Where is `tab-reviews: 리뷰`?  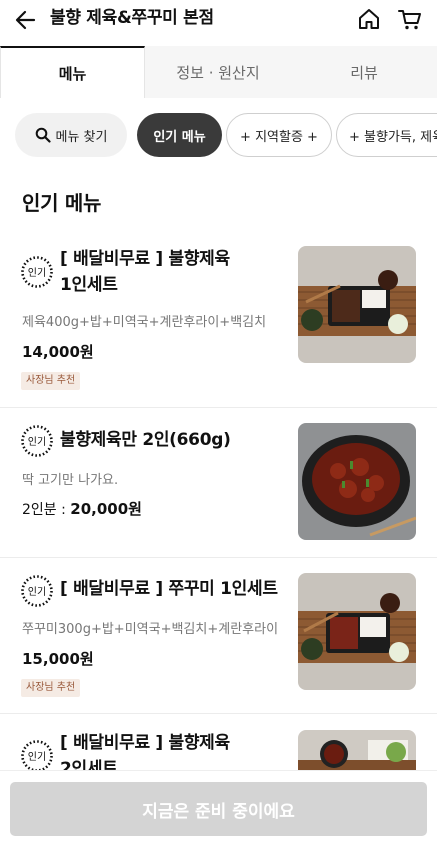 tab-reviews: 리뷰 is located at coordinates (364, 72).